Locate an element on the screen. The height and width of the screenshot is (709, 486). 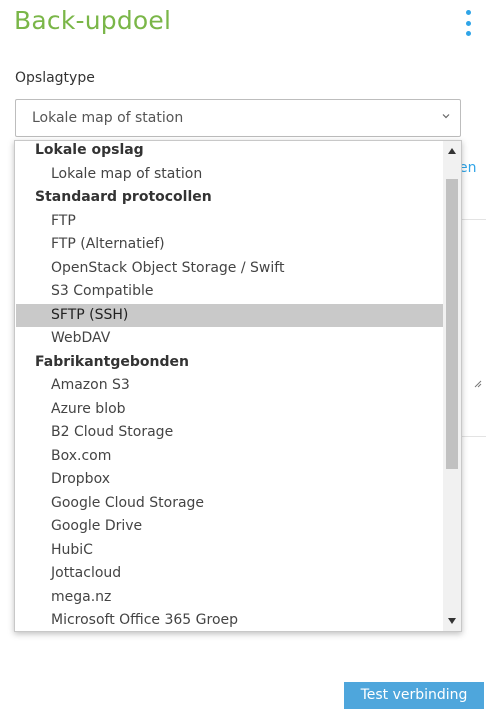
more-options-icon is located at coordinates (468, 23).